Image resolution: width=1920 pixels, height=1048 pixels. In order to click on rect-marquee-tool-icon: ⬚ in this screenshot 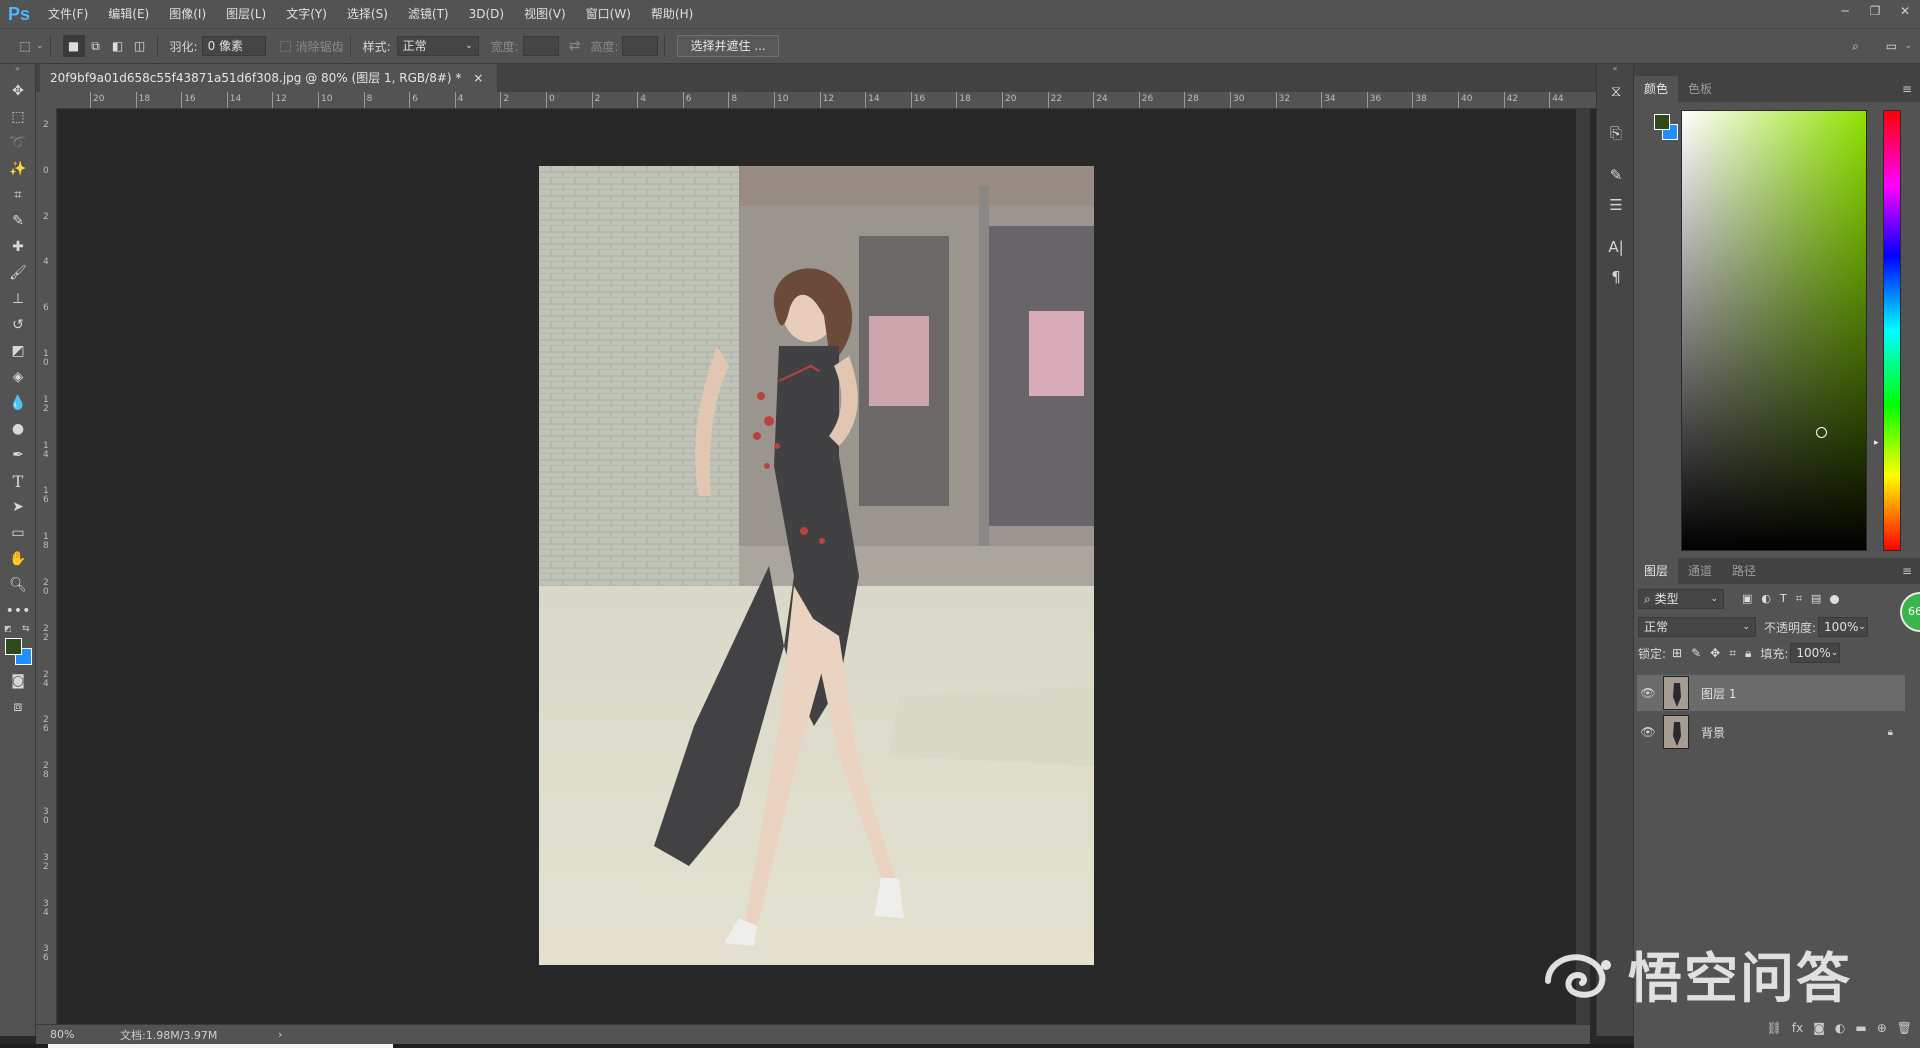, I will do `click(18, 117)`.